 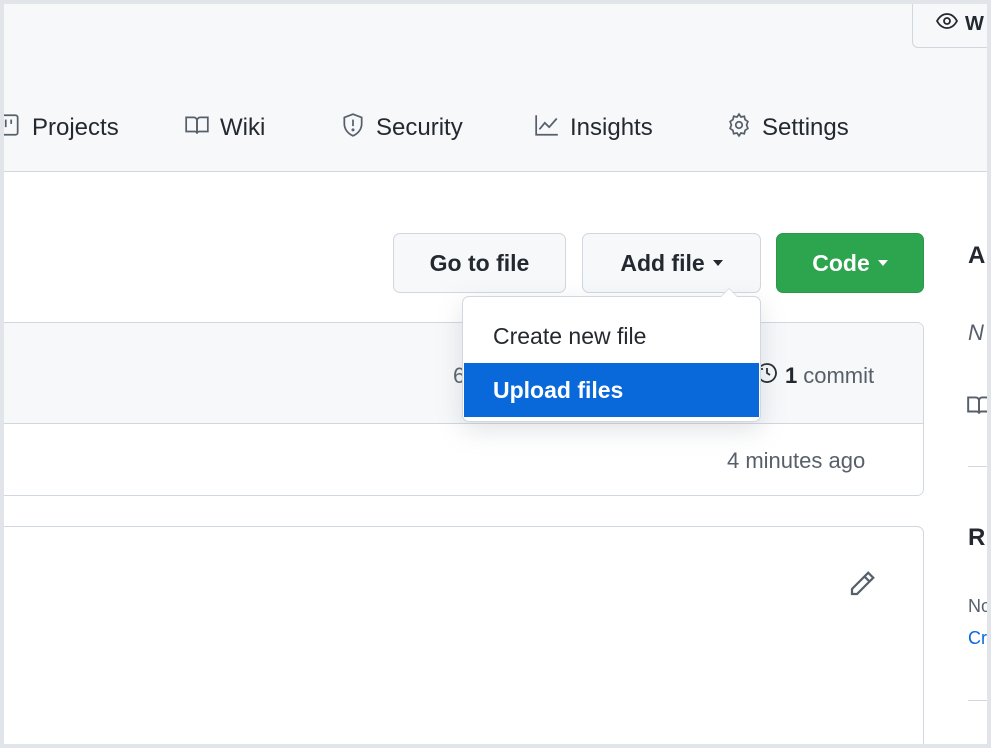 What do you see at coordinates (976, 332) in the screenshot?
I see `no-description-text: N` at bounding box center [976, 332].